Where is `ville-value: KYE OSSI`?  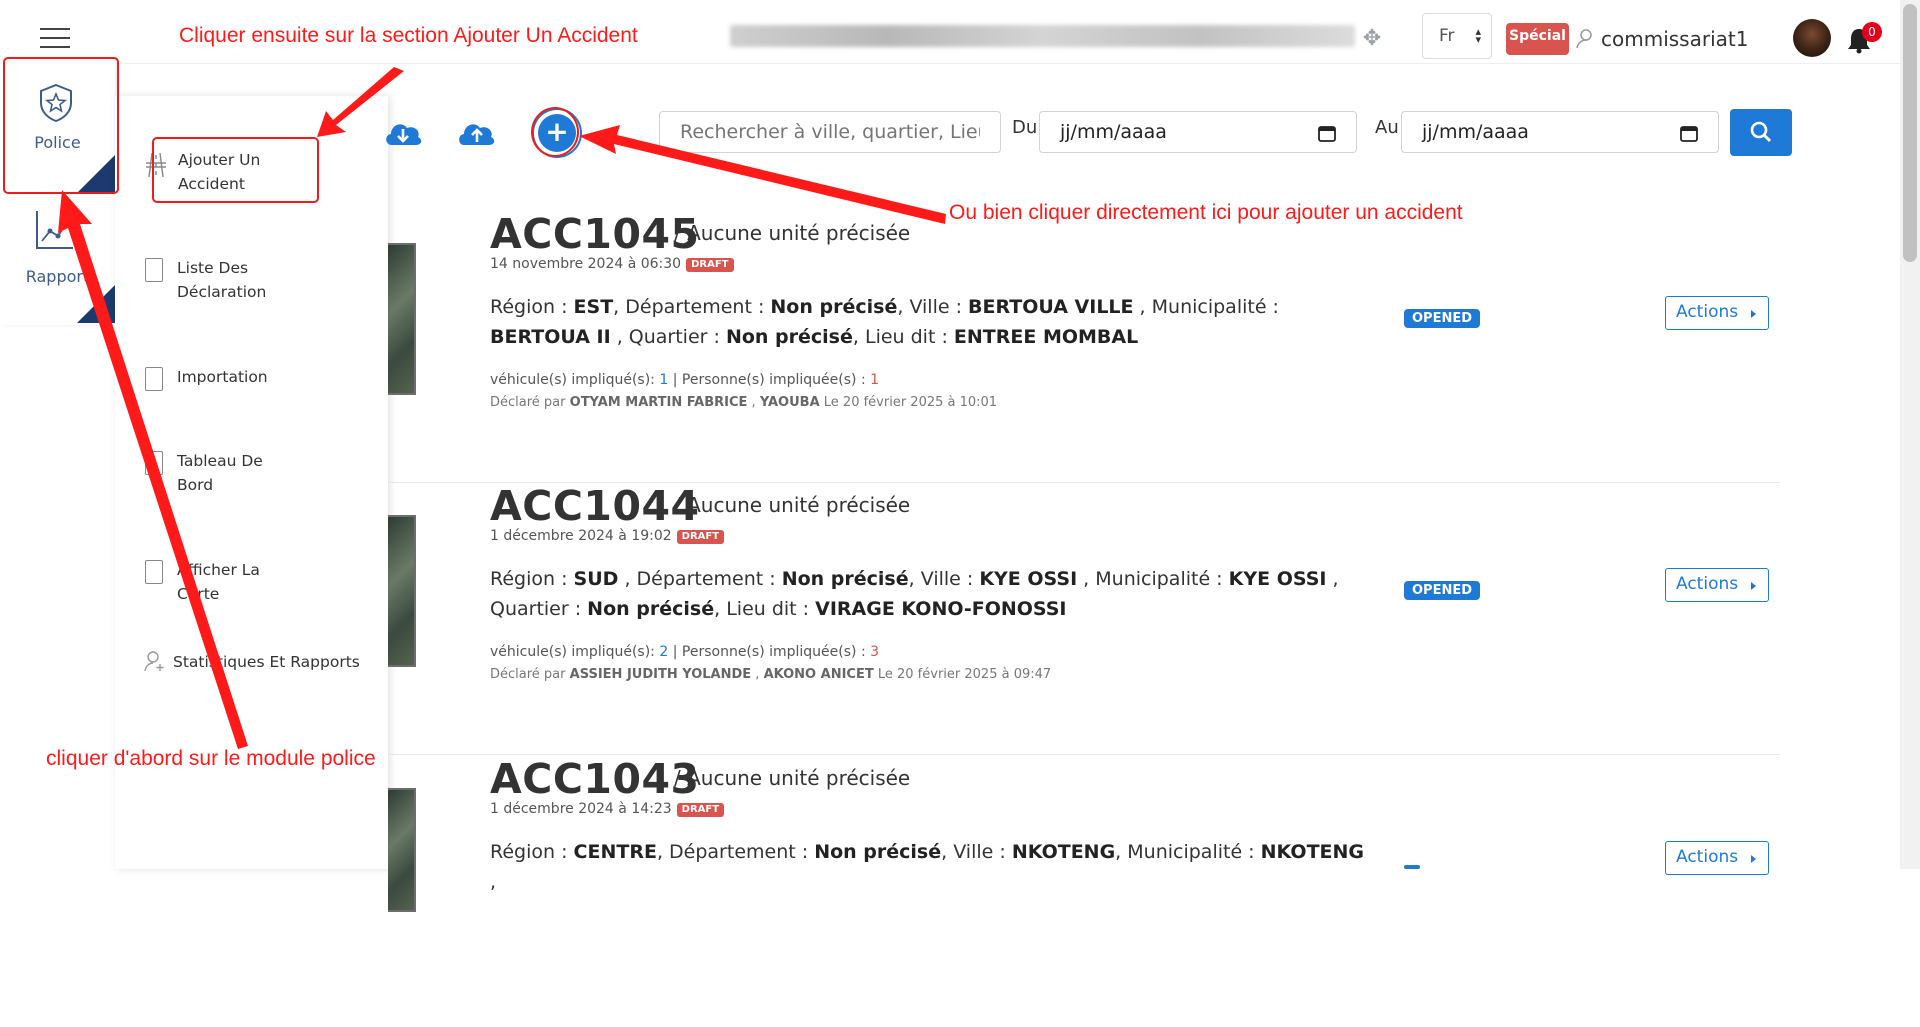
ville-value: KYE OSSI is located at coordinates (1028, 579).